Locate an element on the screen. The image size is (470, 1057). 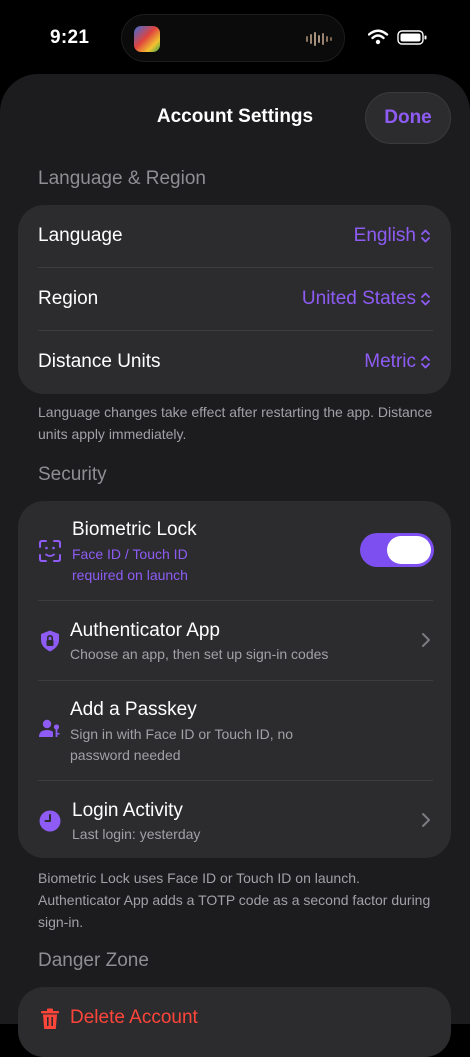
wifi-icon is located at coordinates (378, 37).